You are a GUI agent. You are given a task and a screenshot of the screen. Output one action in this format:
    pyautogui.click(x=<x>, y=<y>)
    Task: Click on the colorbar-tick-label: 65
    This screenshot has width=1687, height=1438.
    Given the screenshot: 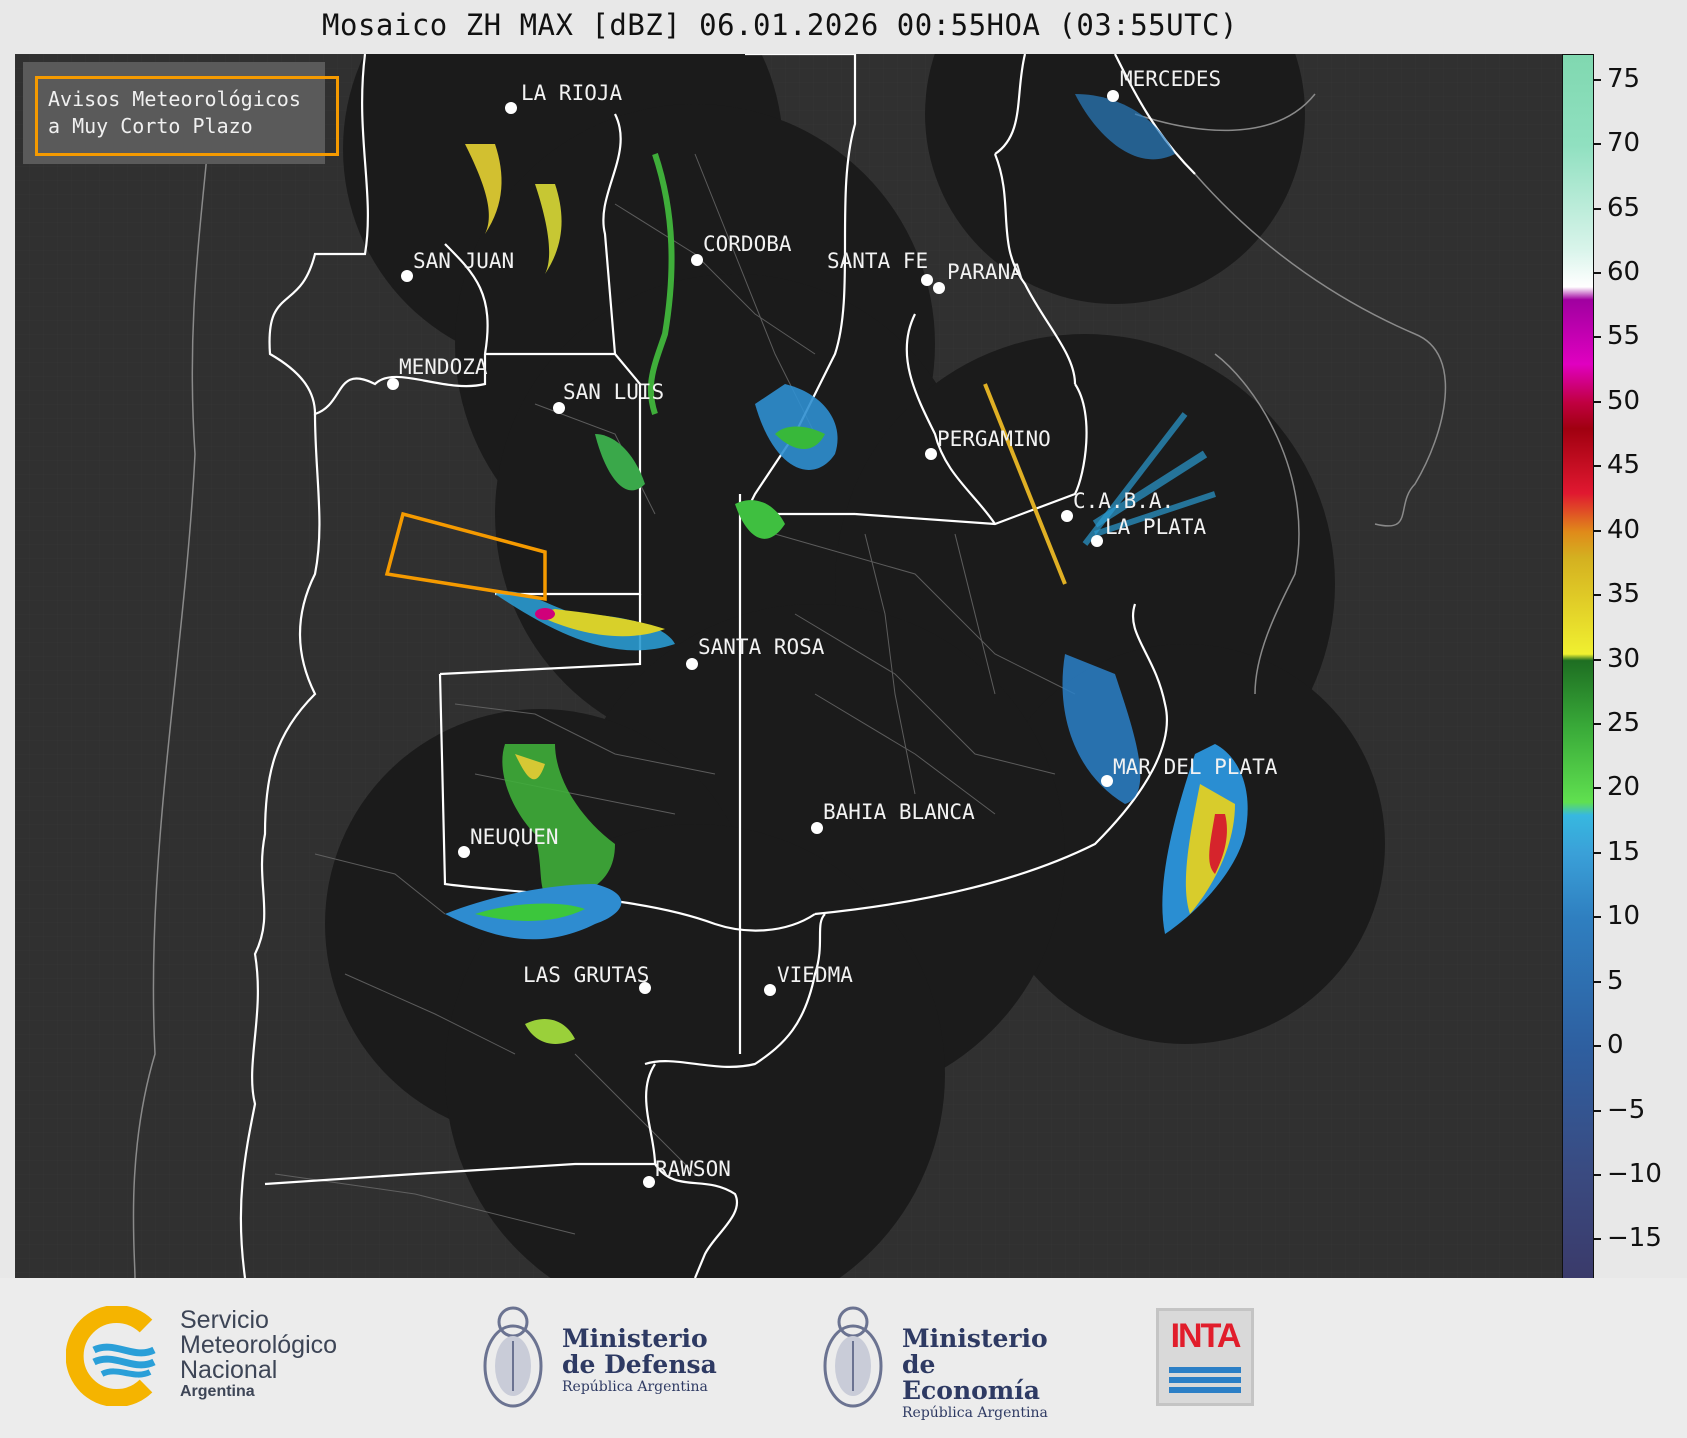 What is the action you would take?
    pyautogui.click(x=1624, y=207)
    